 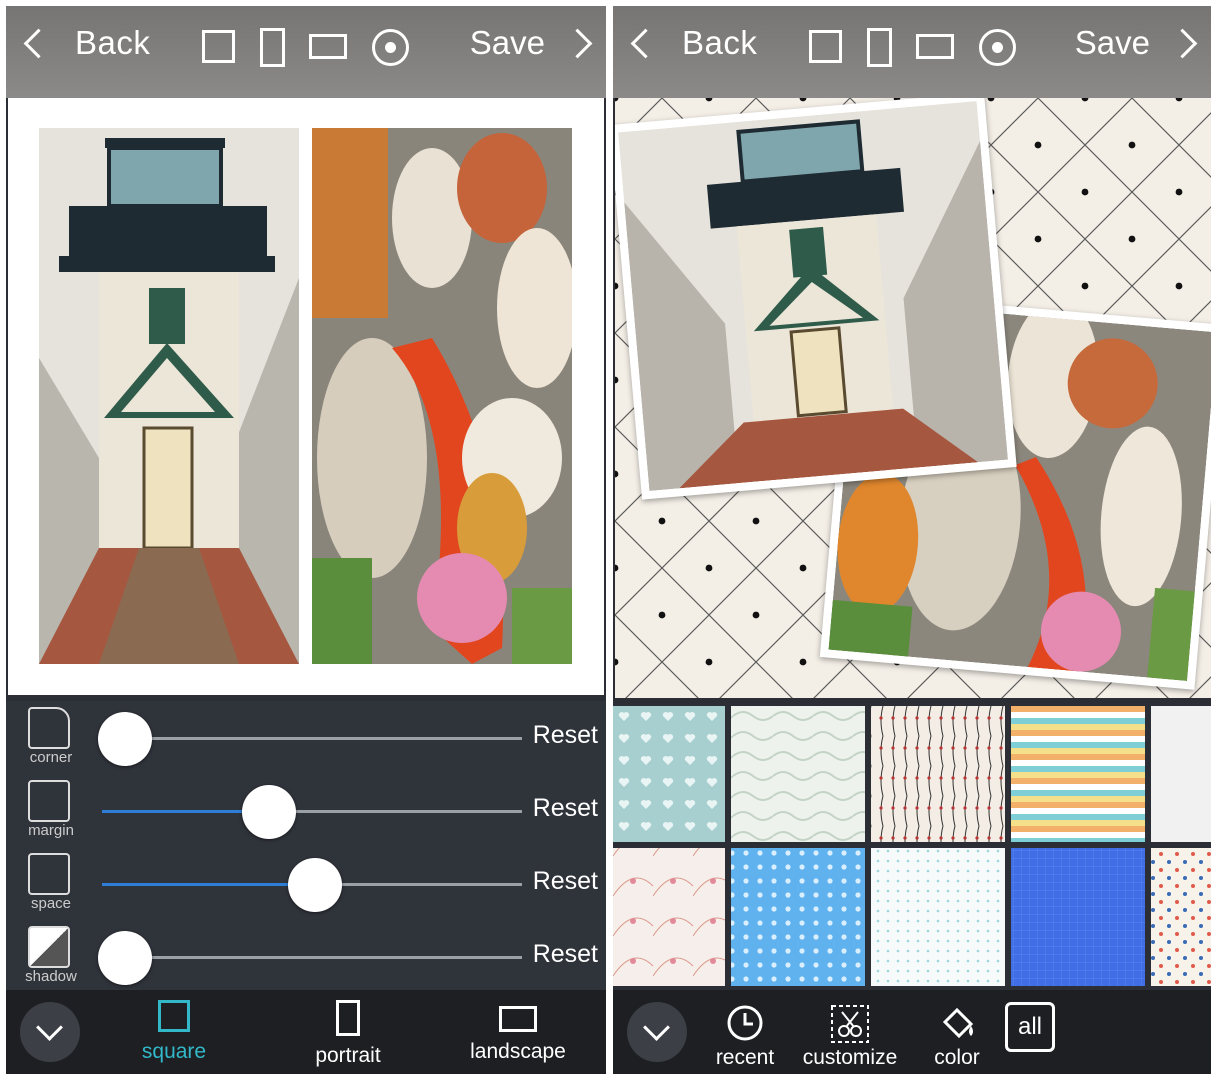 I want to click on customize-label: customize, so click(x=850, y=1057).